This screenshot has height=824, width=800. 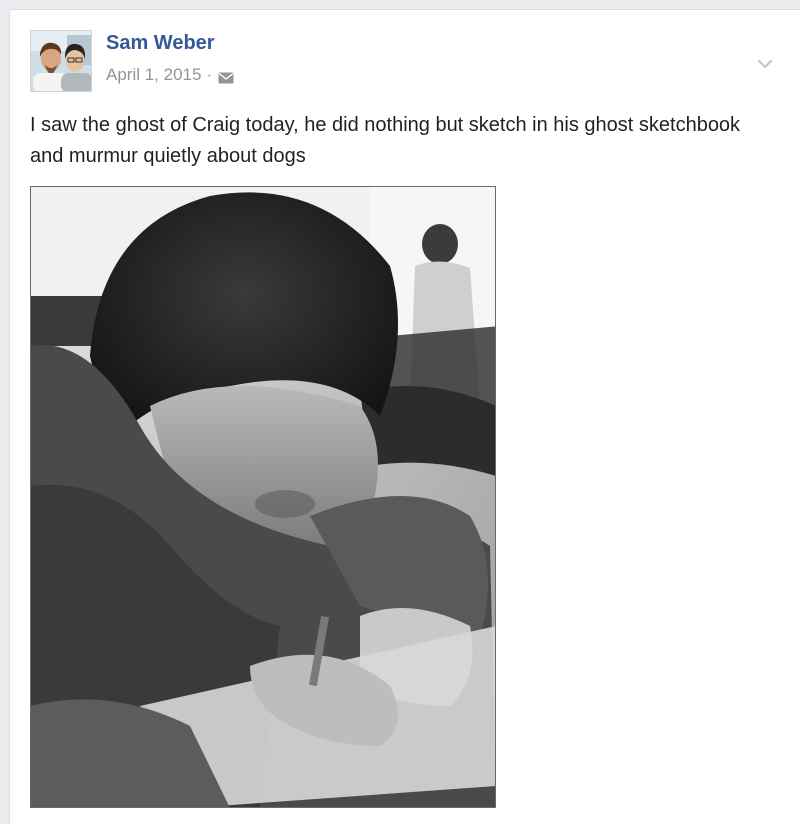 I want to click on post-date-link: April 1, 2015, so click(x=153, y=75).